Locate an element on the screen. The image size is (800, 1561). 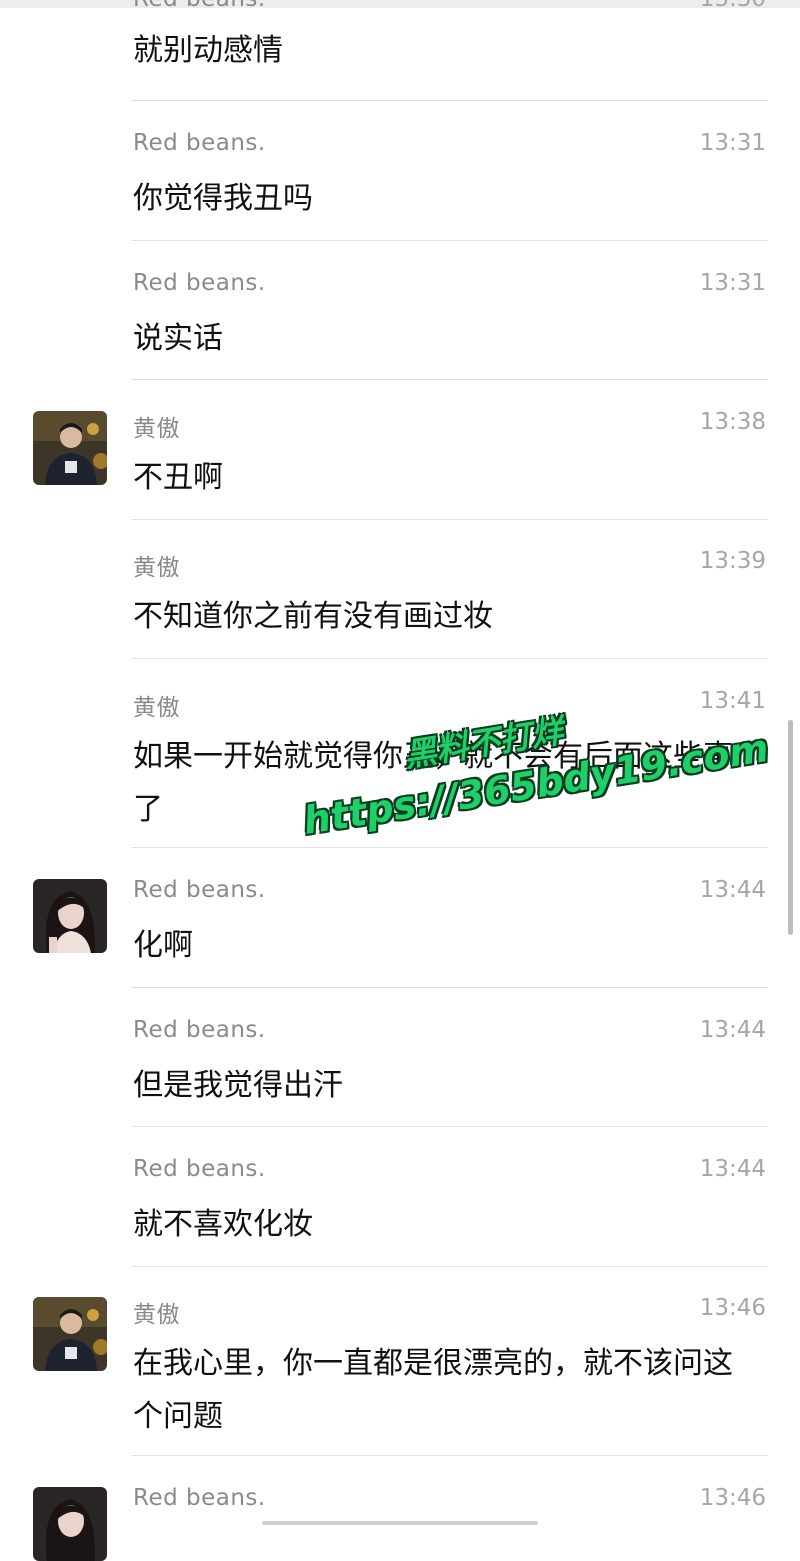
message-time: 13:38 is located at coordinates (732, 422).